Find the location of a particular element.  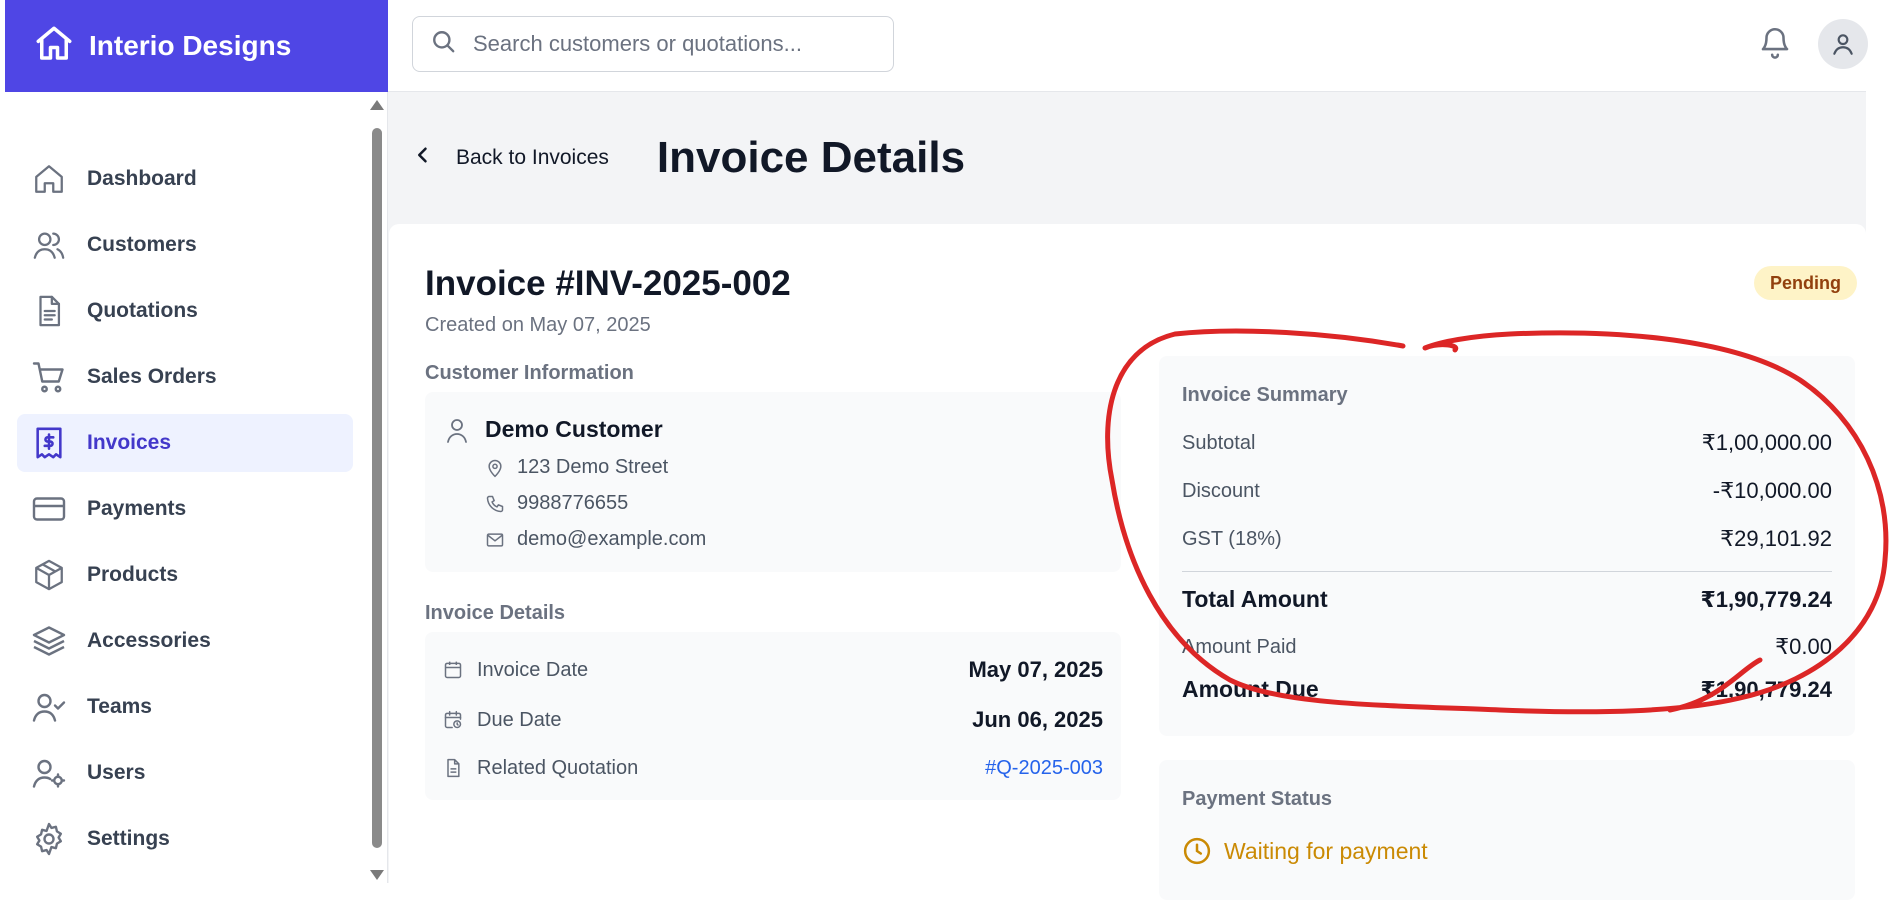

sidebar-item-label: Quotations is located at coordinates (142, 310).